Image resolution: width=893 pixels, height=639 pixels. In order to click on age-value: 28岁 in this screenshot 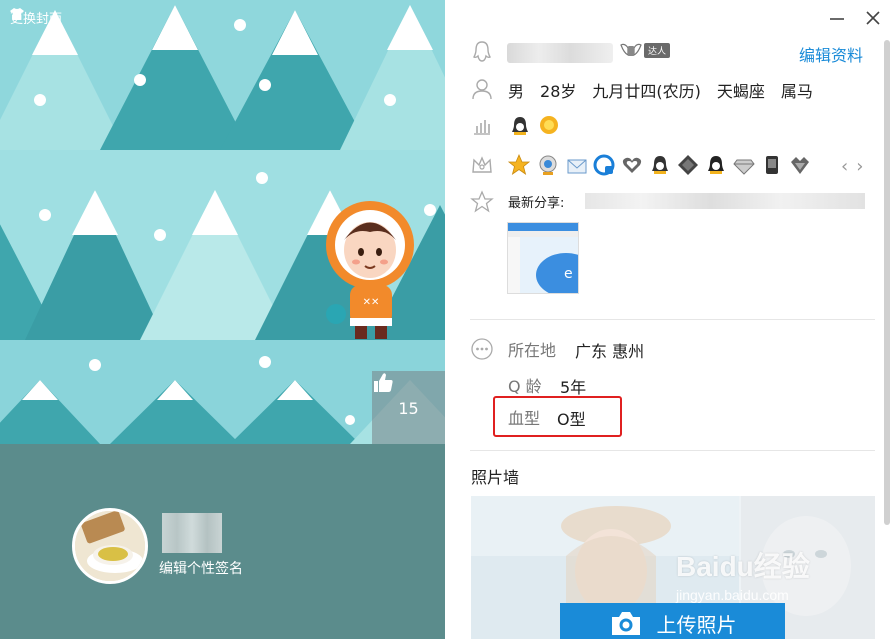, I will do `click(558, 91)`.